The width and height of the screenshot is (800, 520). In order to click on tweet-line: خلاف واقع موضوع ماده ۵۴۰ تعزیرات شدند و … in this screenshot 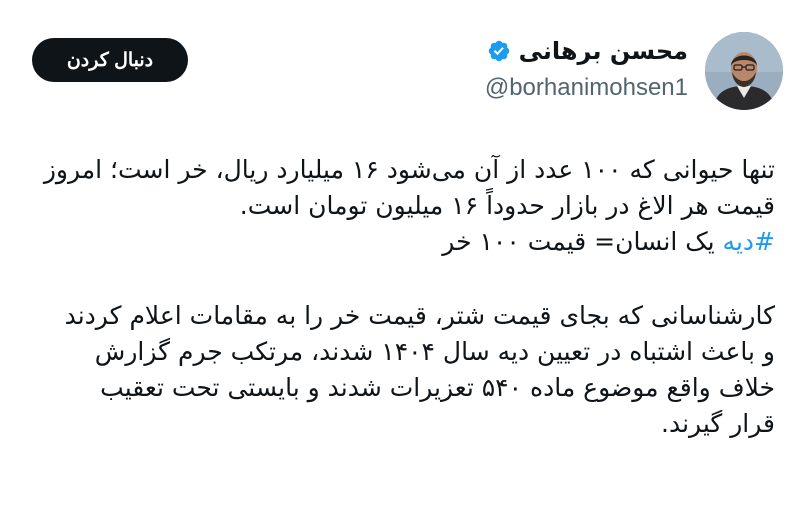, I will do `click(437, 387)`.